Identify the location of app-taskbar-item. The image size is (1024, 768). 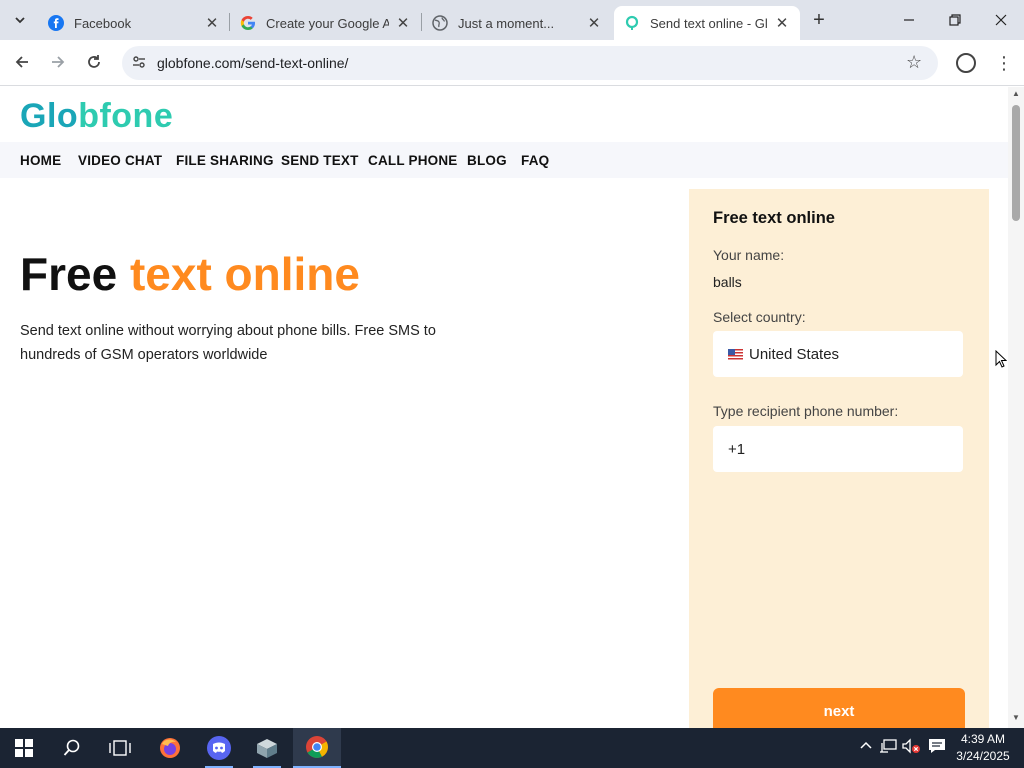
(267, 748).